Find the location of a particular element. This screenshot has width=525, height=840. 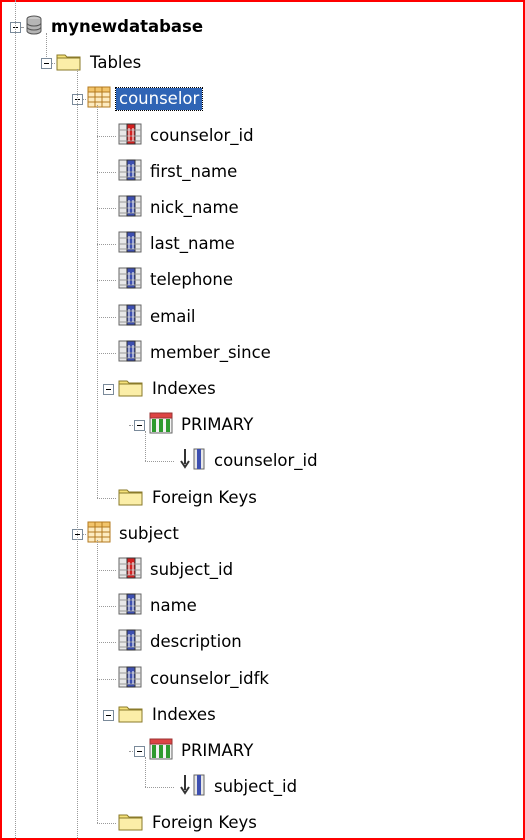

node-label: member_since is located at coordinates (210, 352).